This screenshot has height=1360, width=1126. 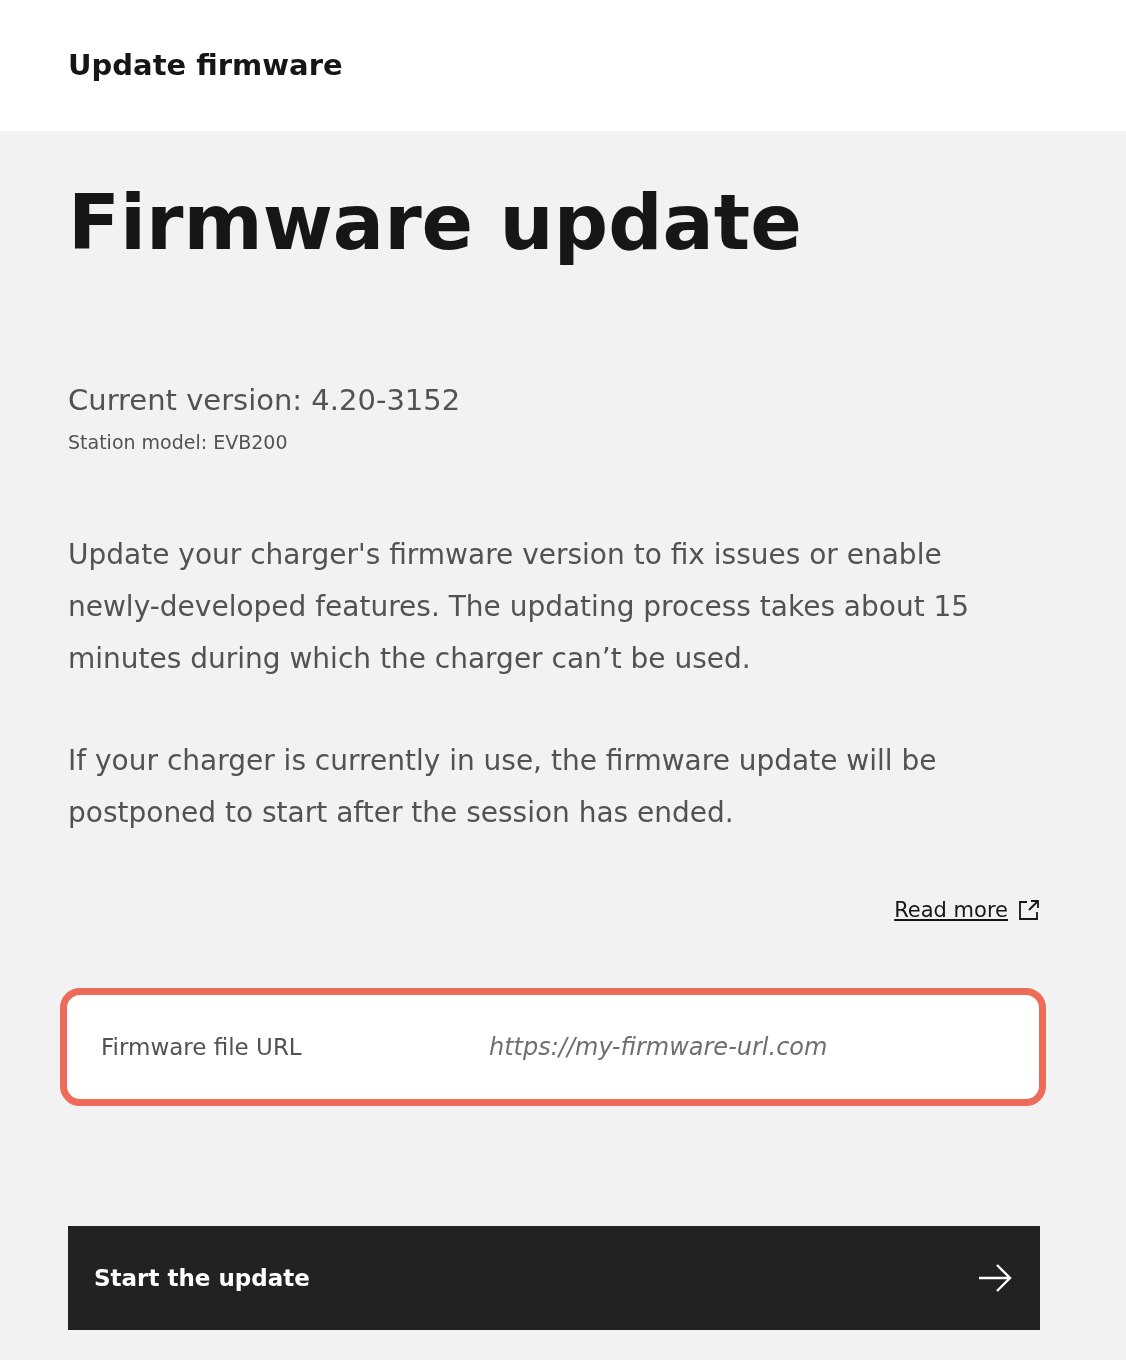 I want to click on start-update-button: Start the update, so click(x=554, y=1278).